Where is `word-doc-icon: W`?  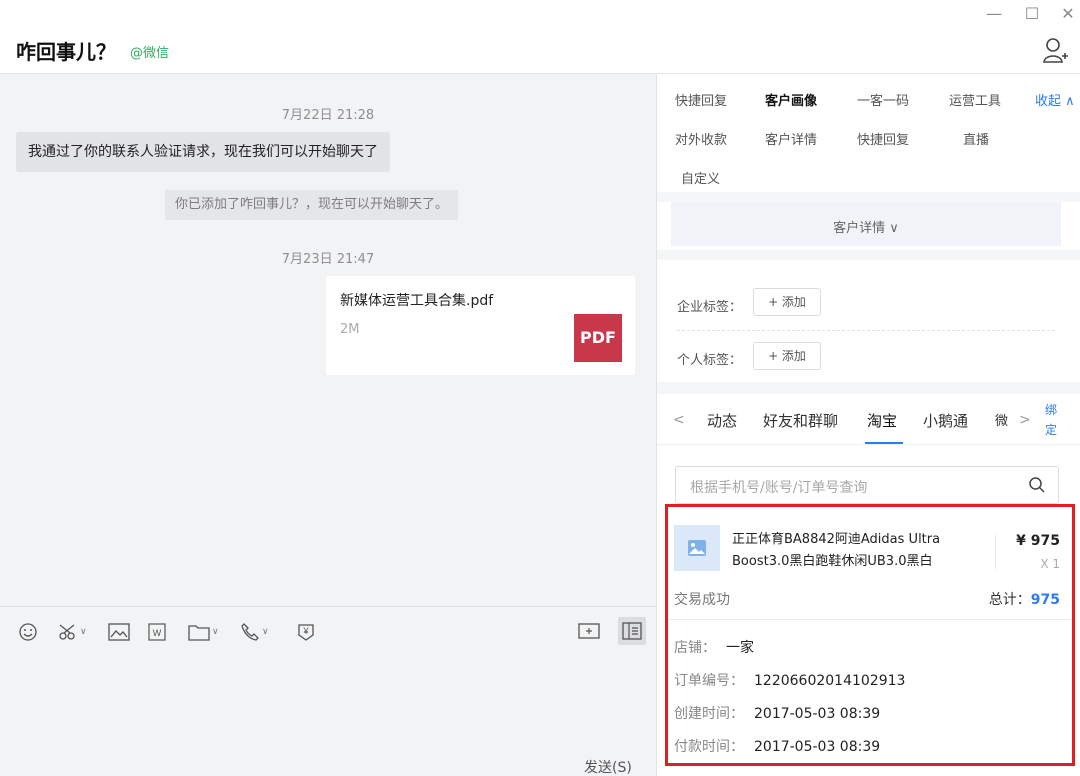 word-doc-icon: W is located at coordinates (157, 632).